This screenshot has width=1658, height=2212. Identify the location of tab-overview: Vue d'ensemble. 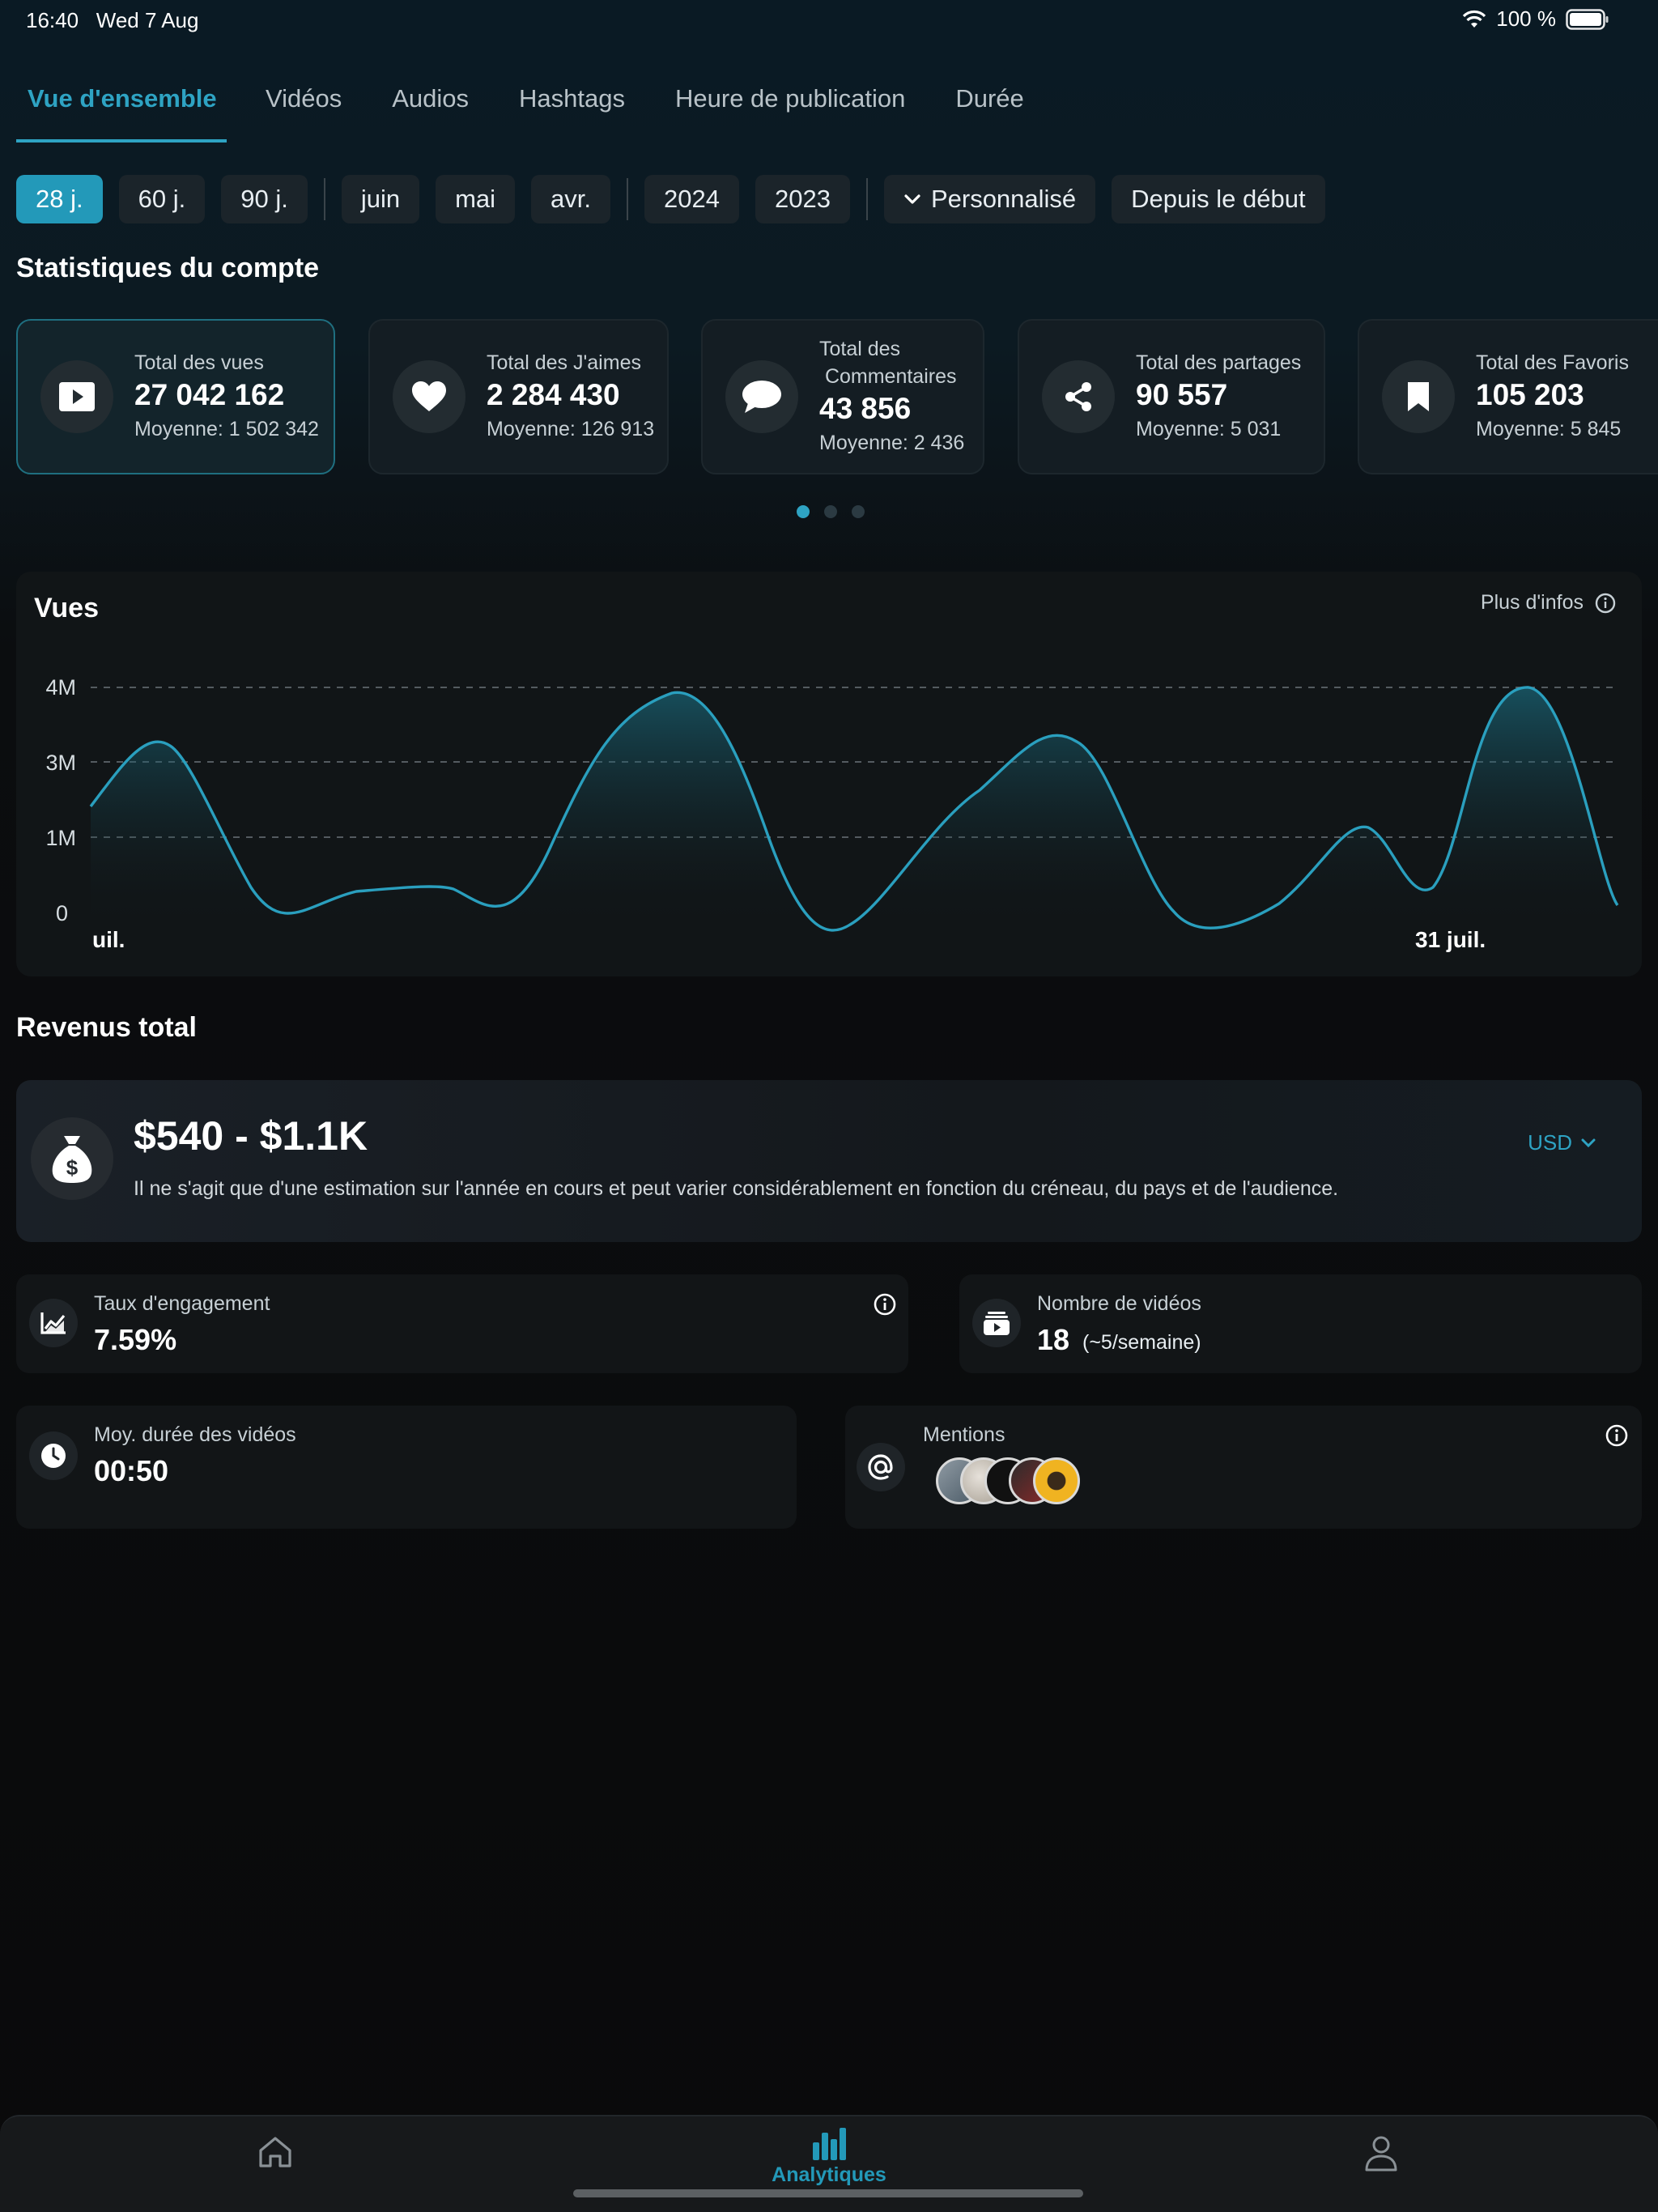
(121, 112).